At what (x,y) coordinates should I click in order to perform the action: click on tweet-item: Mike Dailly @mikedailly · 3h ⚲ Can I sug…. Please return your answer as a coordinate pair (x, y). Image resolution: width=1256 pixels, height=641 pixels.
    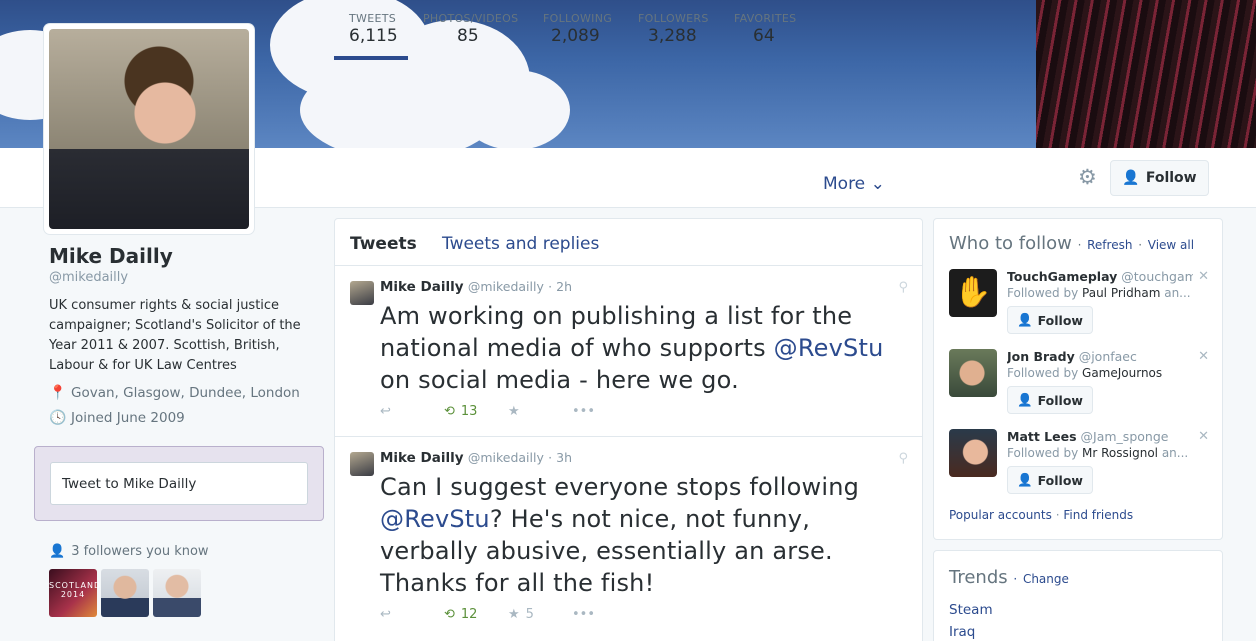
    Looking at the image, I should click on (628, 539).